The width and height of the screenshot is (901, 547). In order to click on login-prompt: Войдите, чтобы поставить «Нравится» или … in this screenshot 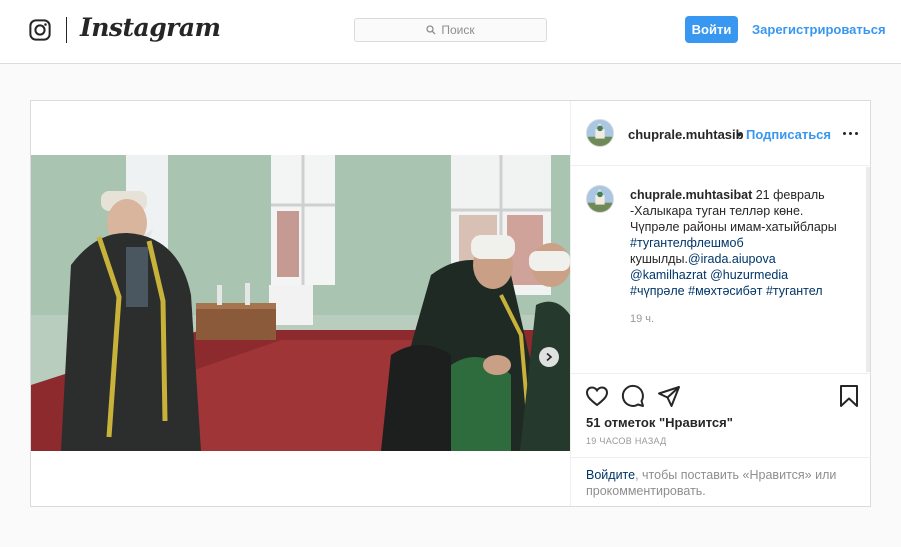, I will do `click(721, 481)`.